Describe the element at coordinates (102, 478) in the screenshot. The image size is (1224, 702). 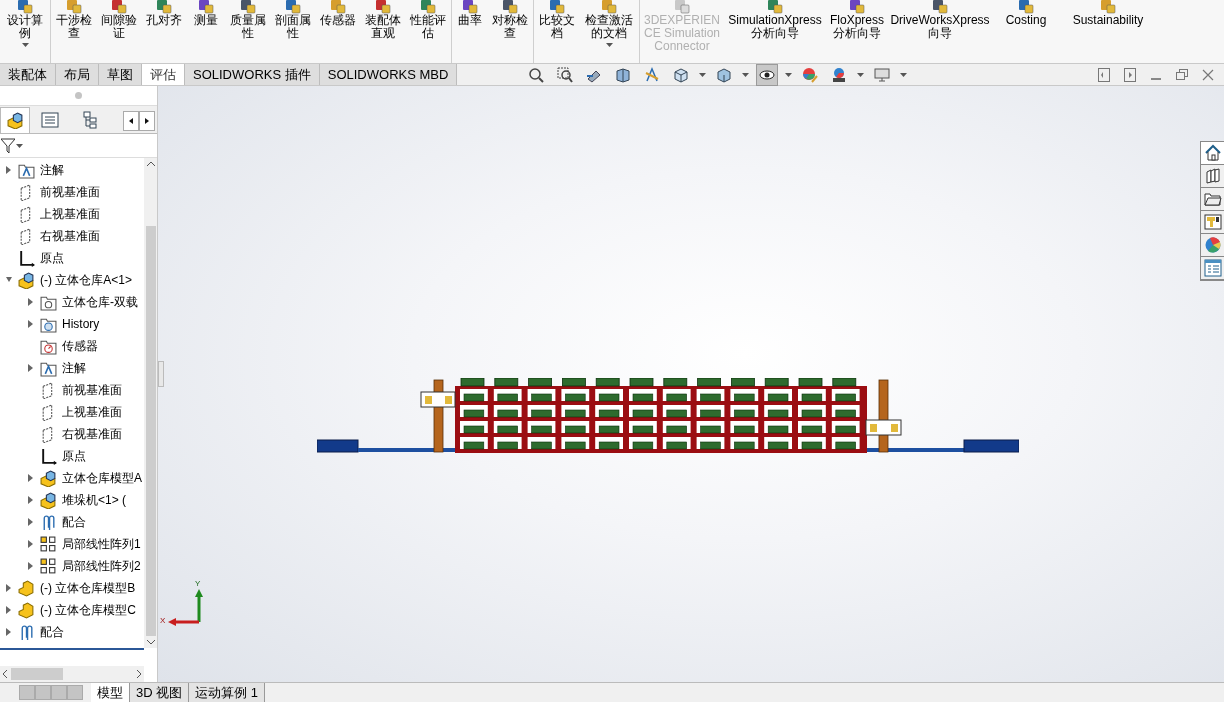
I see `tree-item: 立体仓库模型A` at that location.